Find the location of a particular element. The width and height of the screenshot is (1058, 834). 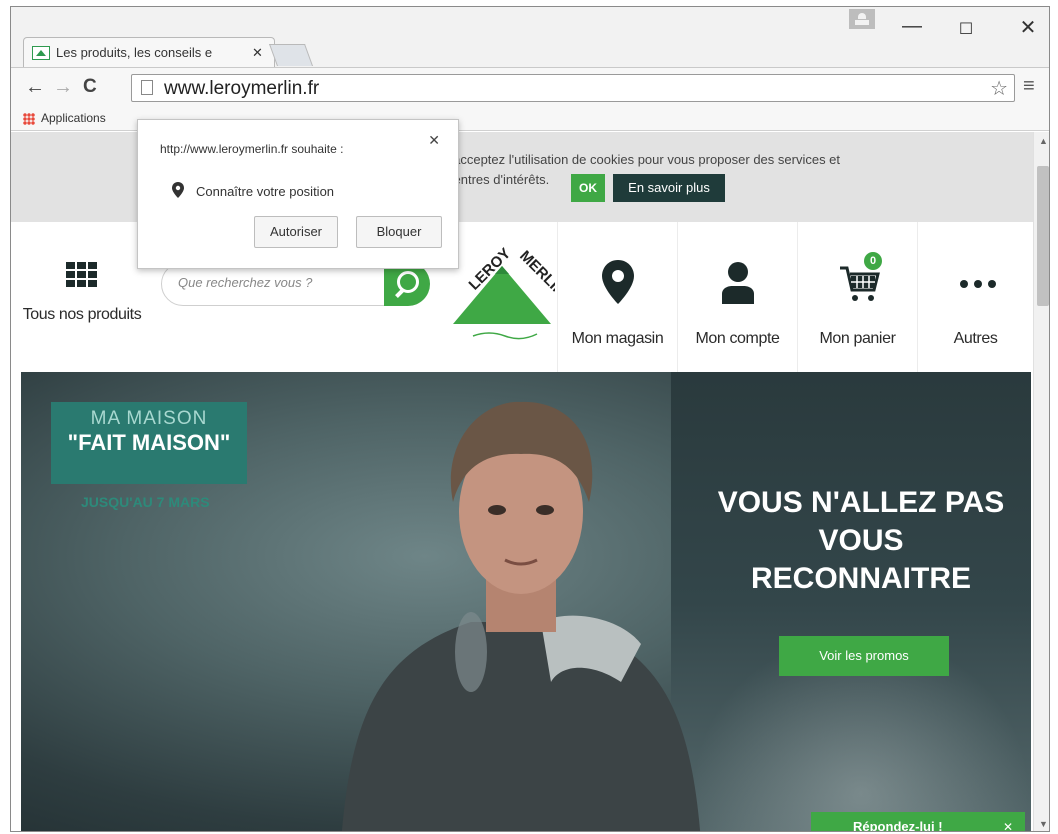

page-scrollbar: ▲ ▼ is located at coordinates (1041, 481).